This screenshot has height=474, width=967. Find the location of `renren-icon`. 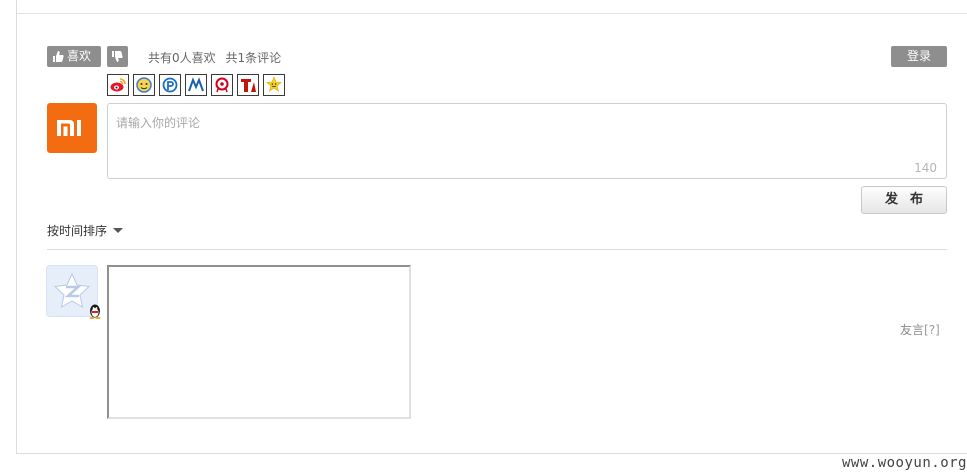

renren-icon is located at coordinates (196, 85).